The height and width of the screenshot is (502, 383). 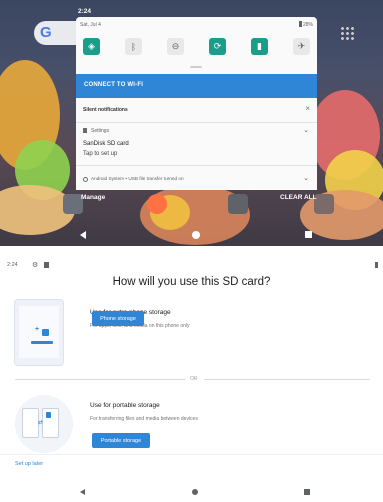 What do you see at coordinates (118, 318) in the screenshot?
I see `phone-storage-button: Phone storage` at bounding box center [118, 318].